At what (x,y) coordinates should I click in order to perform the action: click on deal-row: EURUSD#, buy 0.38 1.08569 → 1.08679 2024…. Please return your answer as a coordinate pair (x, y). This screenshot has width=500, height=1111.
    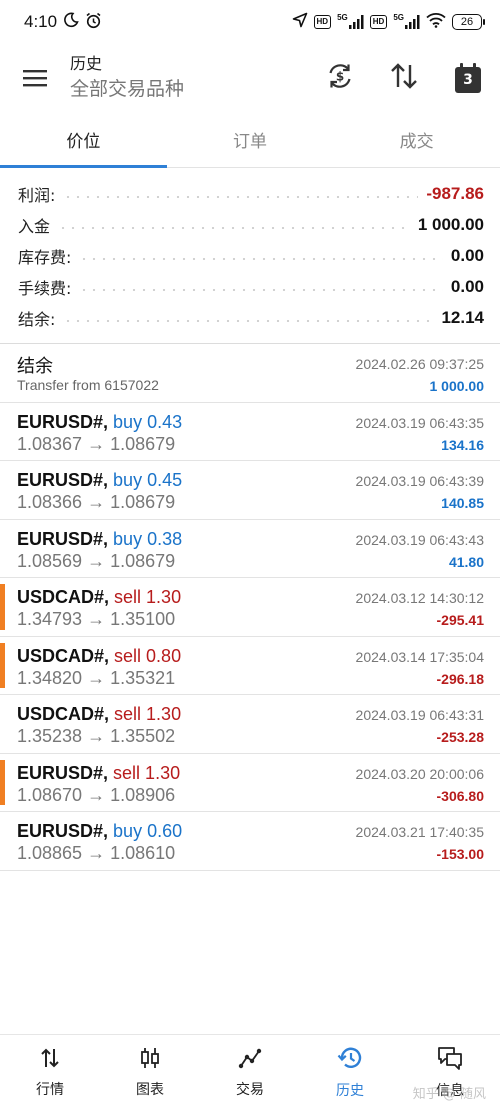
    Looking at the image, I should click on (250, 549).